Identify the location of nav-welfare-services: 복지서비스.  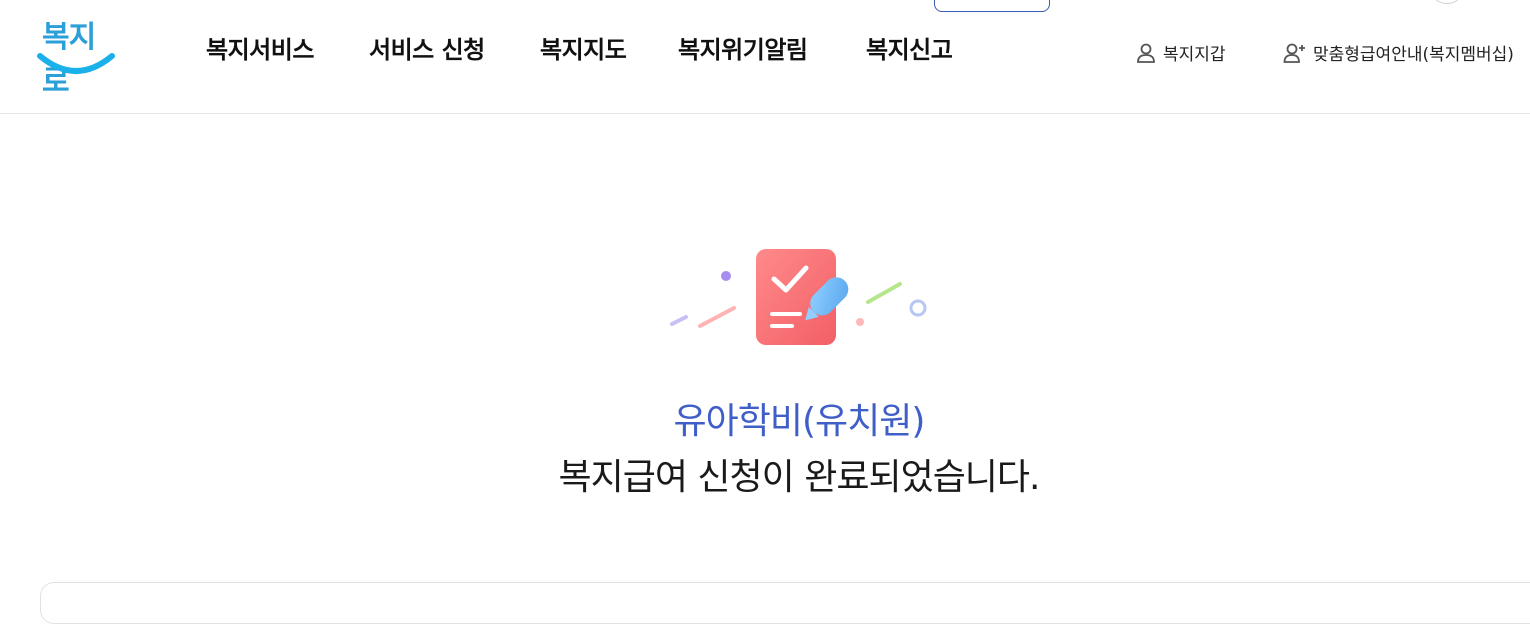
(260, 47).